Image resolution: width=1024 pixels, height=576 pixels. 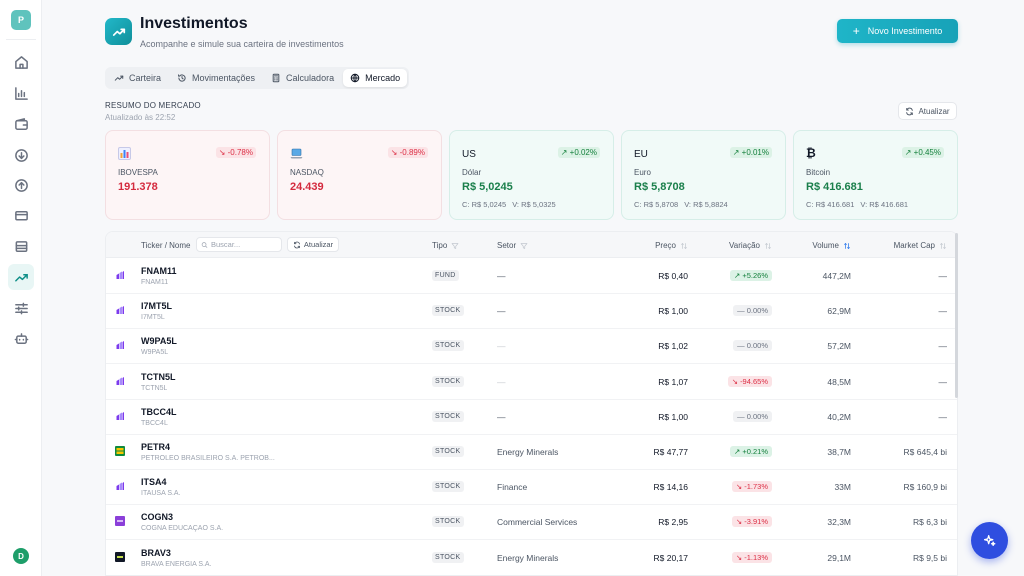 What do you see at coordinates (501, 381) in the screenshot?
I see `sector: —` at bounding box center [501, 381].